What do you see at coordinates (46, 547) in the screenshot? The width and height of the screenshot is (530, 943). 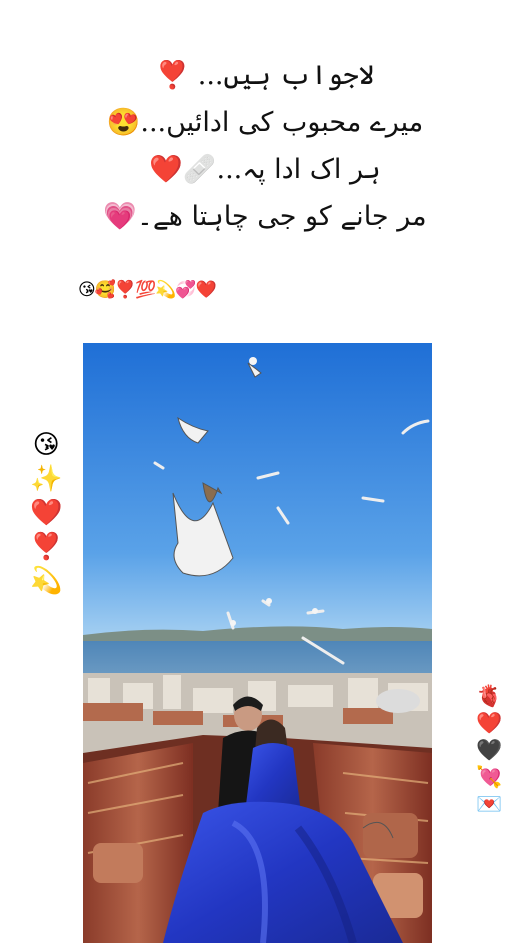 I see `heart-exclamation-emoji-icon: ❣️` at bounding box center [46, 547].